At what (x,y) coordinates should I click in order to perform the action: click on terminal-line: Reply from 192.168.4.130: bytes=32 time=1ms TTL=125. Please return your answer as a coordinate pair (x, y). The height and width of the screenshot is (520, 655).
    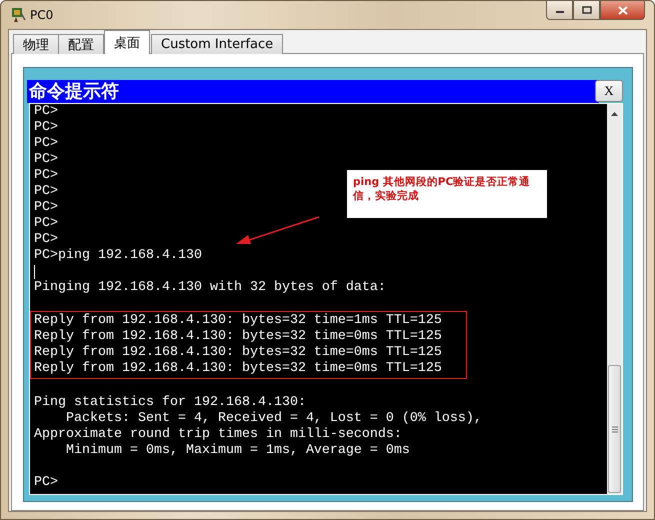
    Looking at the image, I should click on (238, 320).